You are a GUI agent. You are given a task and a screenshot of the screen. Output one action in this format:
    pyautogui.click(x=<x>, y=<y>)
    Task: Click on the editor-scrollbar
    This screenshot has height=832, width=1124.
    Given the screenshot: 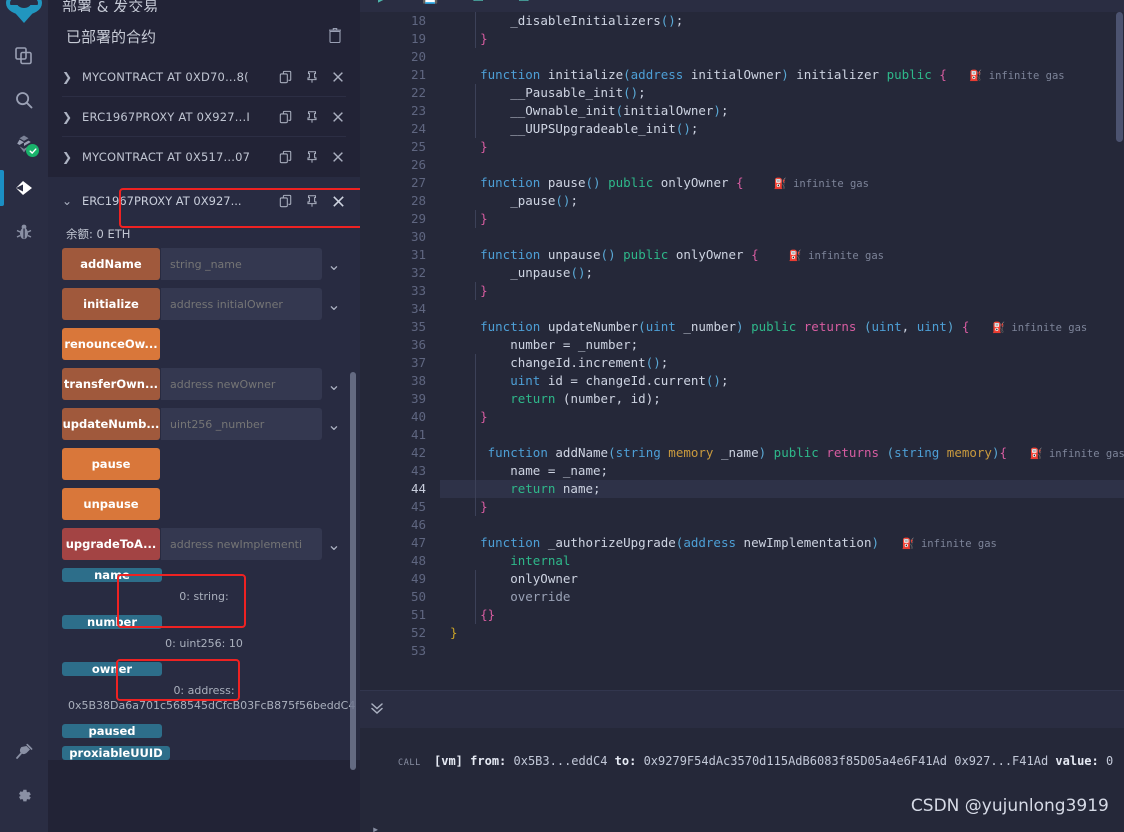 What is the action you would take?
    pyautogui.click(x=1119, y=77)
    